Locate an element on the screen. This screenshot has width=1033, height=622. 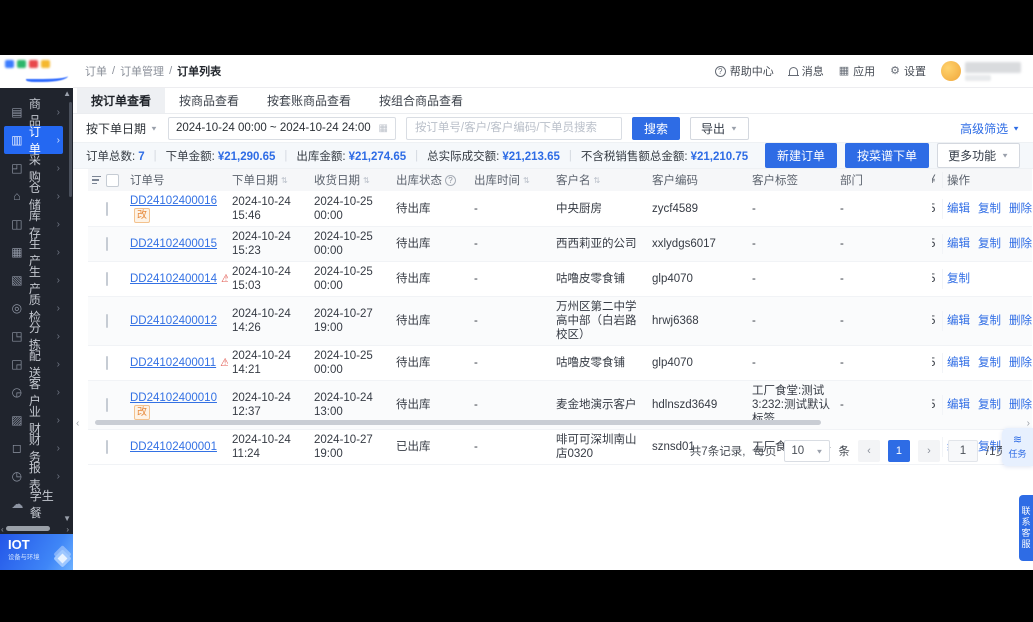
table-horizontal-scrollbar is located at coordinates (458, 422).